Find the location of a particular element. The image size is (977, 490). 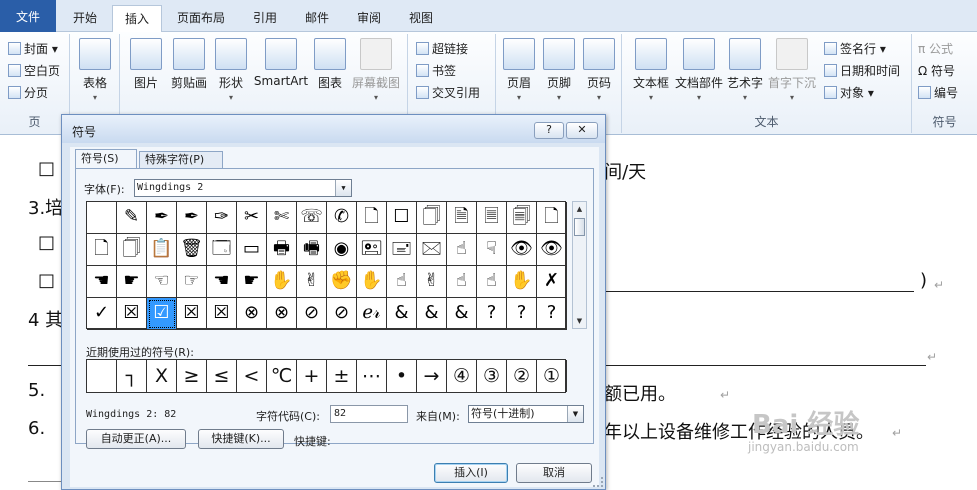

recent-symbol-cell: ℃ is located at coordinates (282, 376).